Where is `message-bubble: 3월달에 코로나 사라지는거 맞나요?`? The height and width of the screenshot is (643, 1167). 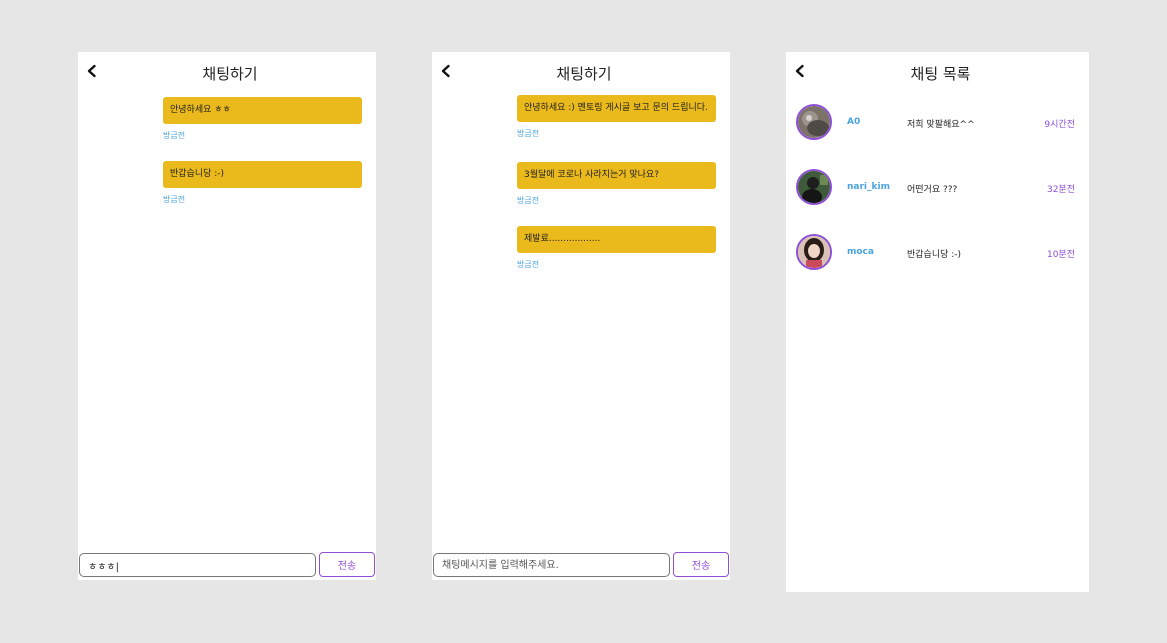
message-bubble: 3월달에 코로나 사라지는거 맞나요? is located at coordinates (616, 175).